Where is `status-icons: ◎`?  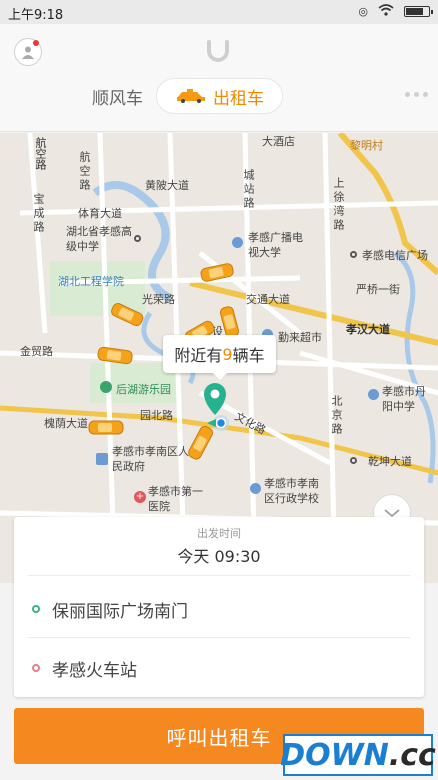
status-icons: ◎ is located at coordinates (395, 11).